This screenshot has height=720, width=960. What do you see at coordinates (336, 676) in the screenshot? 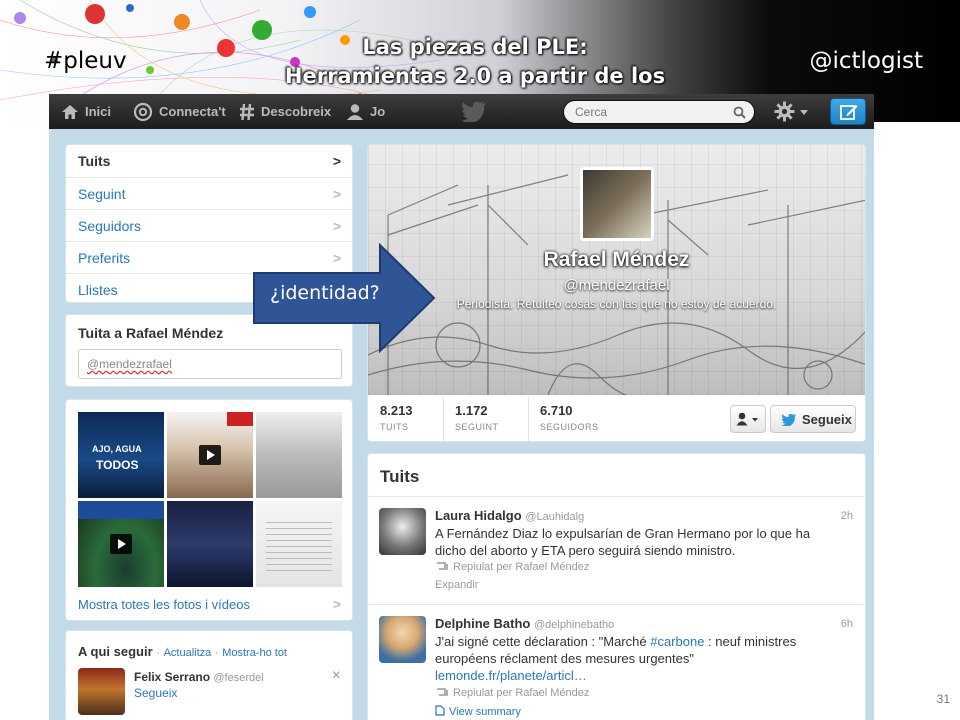
I see `dismiss-suggestion-icon: ×` at bounding box center [336, 676].